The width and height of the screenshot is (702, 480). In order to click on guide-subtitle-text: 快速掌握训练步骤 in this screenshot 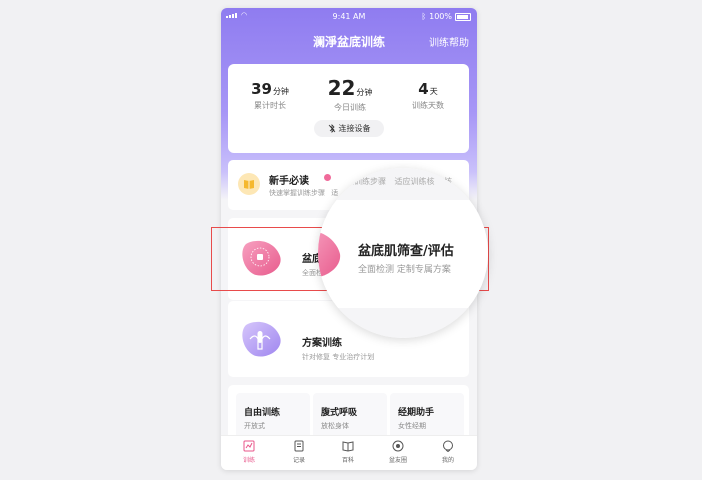, I will do `click(297, 193)`.